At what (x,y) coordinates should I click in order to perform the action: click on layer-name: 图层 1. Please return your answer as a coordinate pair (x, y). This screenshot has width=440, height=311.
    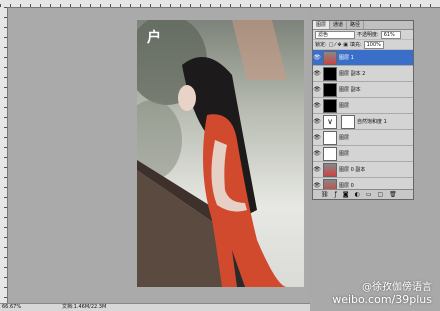
    Looking at the image, I should click on (346, 58).